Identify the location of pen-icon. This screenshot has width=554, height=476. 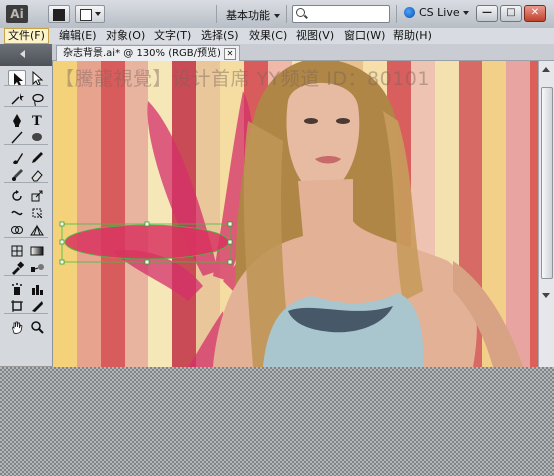
(17, 120).